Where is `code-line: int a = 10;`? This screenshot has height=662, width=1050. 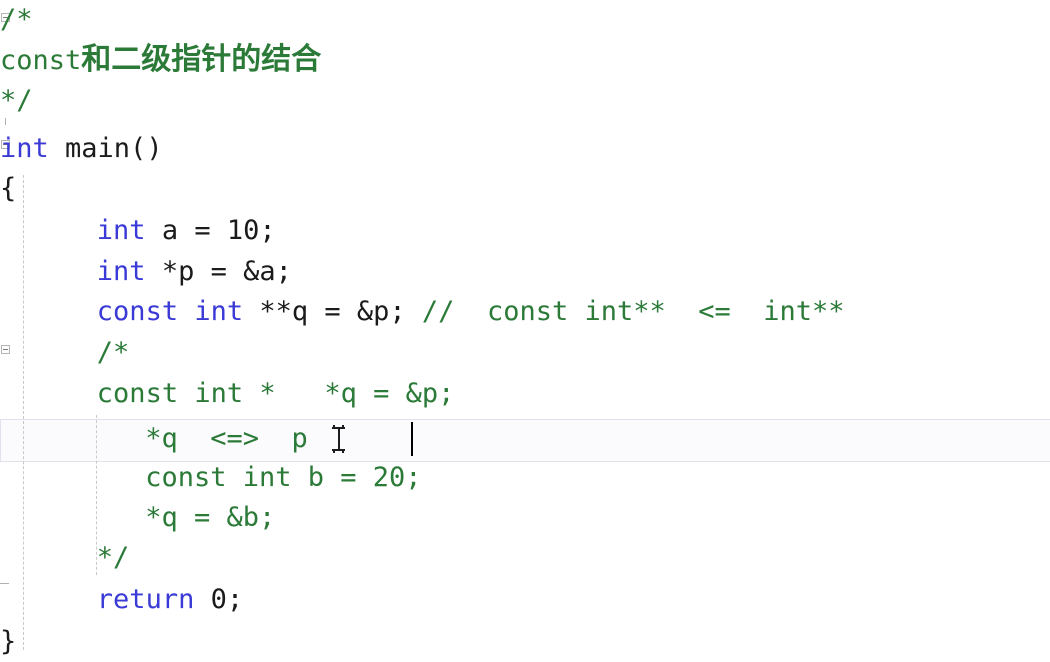
code-line: int a = 10; is located at coordinates (525, 231).